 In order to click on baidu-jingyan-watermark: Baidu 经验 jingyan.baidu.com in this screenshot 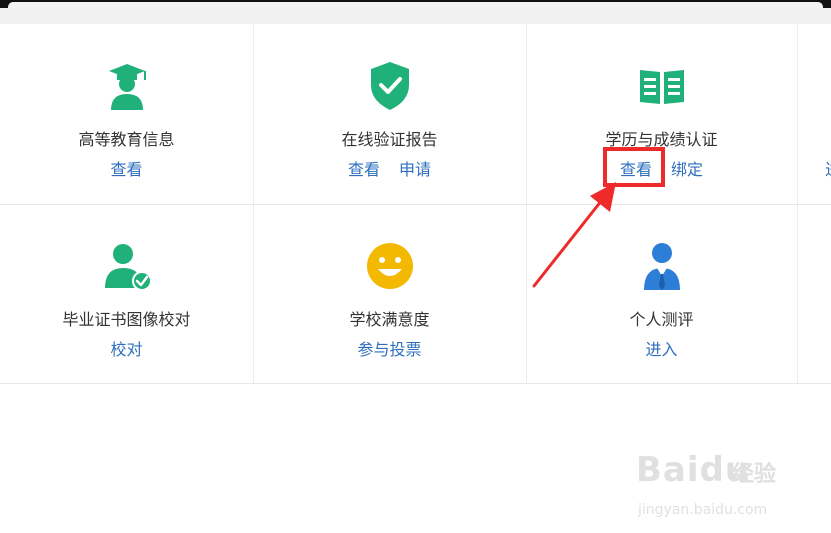, I will do `click(716, 485)`.